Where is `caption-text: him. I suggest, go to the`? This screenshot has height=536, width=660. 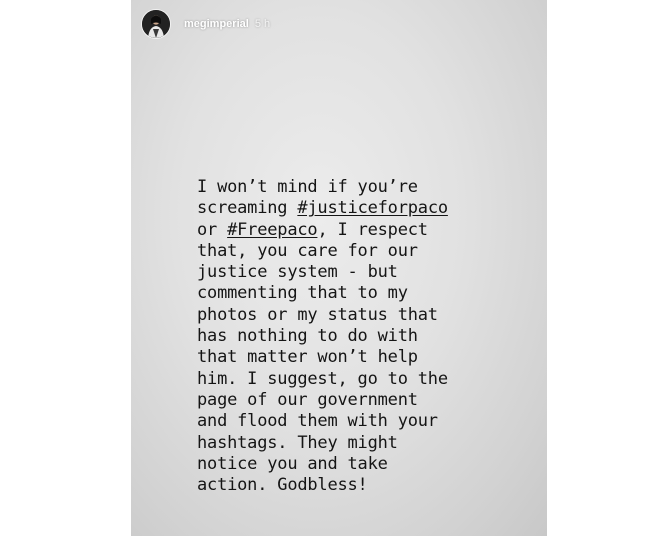 caption-text: him. I suggest, go to the is located at coordinates (322, 378).